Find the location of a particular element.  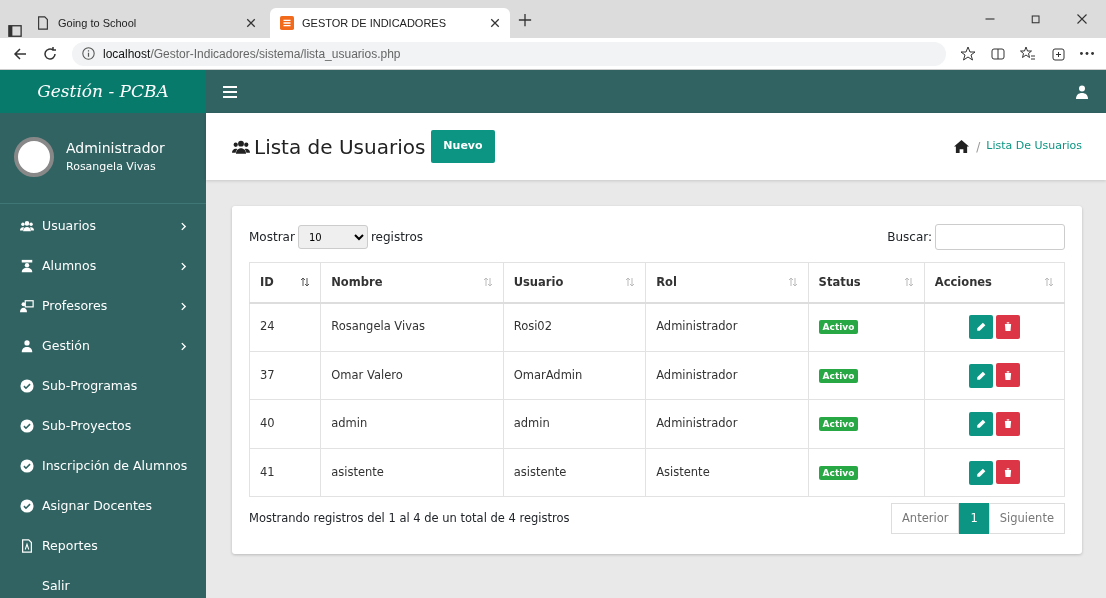

star-icon is located at coordinates (968, 53).